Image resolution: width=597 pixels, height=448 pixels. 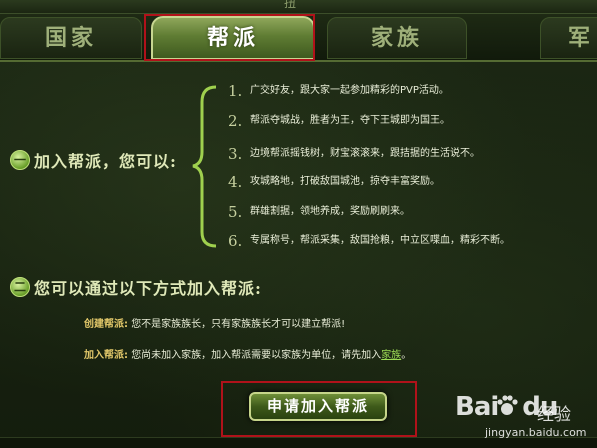 I want to click on section-one-title: 加入帮派，您可以:, so click(x=105, y=161).